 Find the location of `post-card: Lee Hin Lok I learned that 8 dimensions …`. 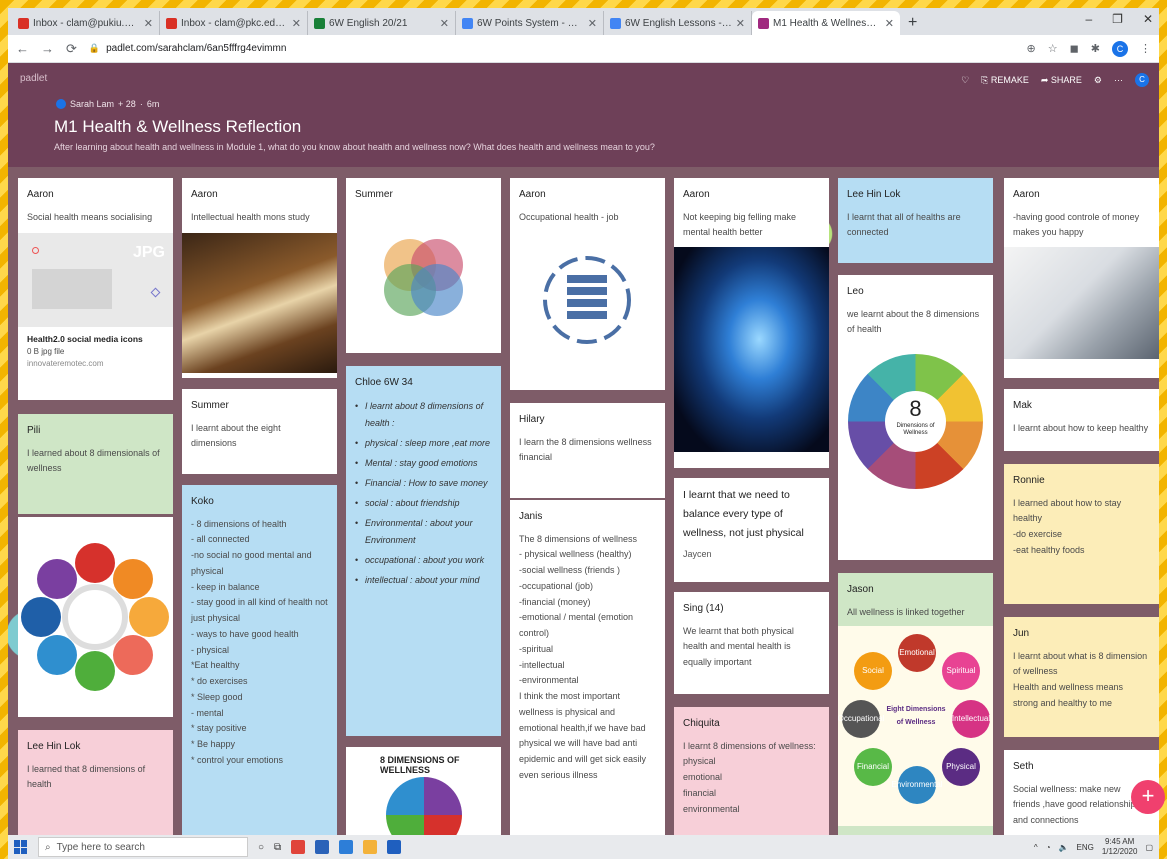

post-card: Lee Hin Lok I learned that 8 dimensions … is located at coordinates (95, 782).